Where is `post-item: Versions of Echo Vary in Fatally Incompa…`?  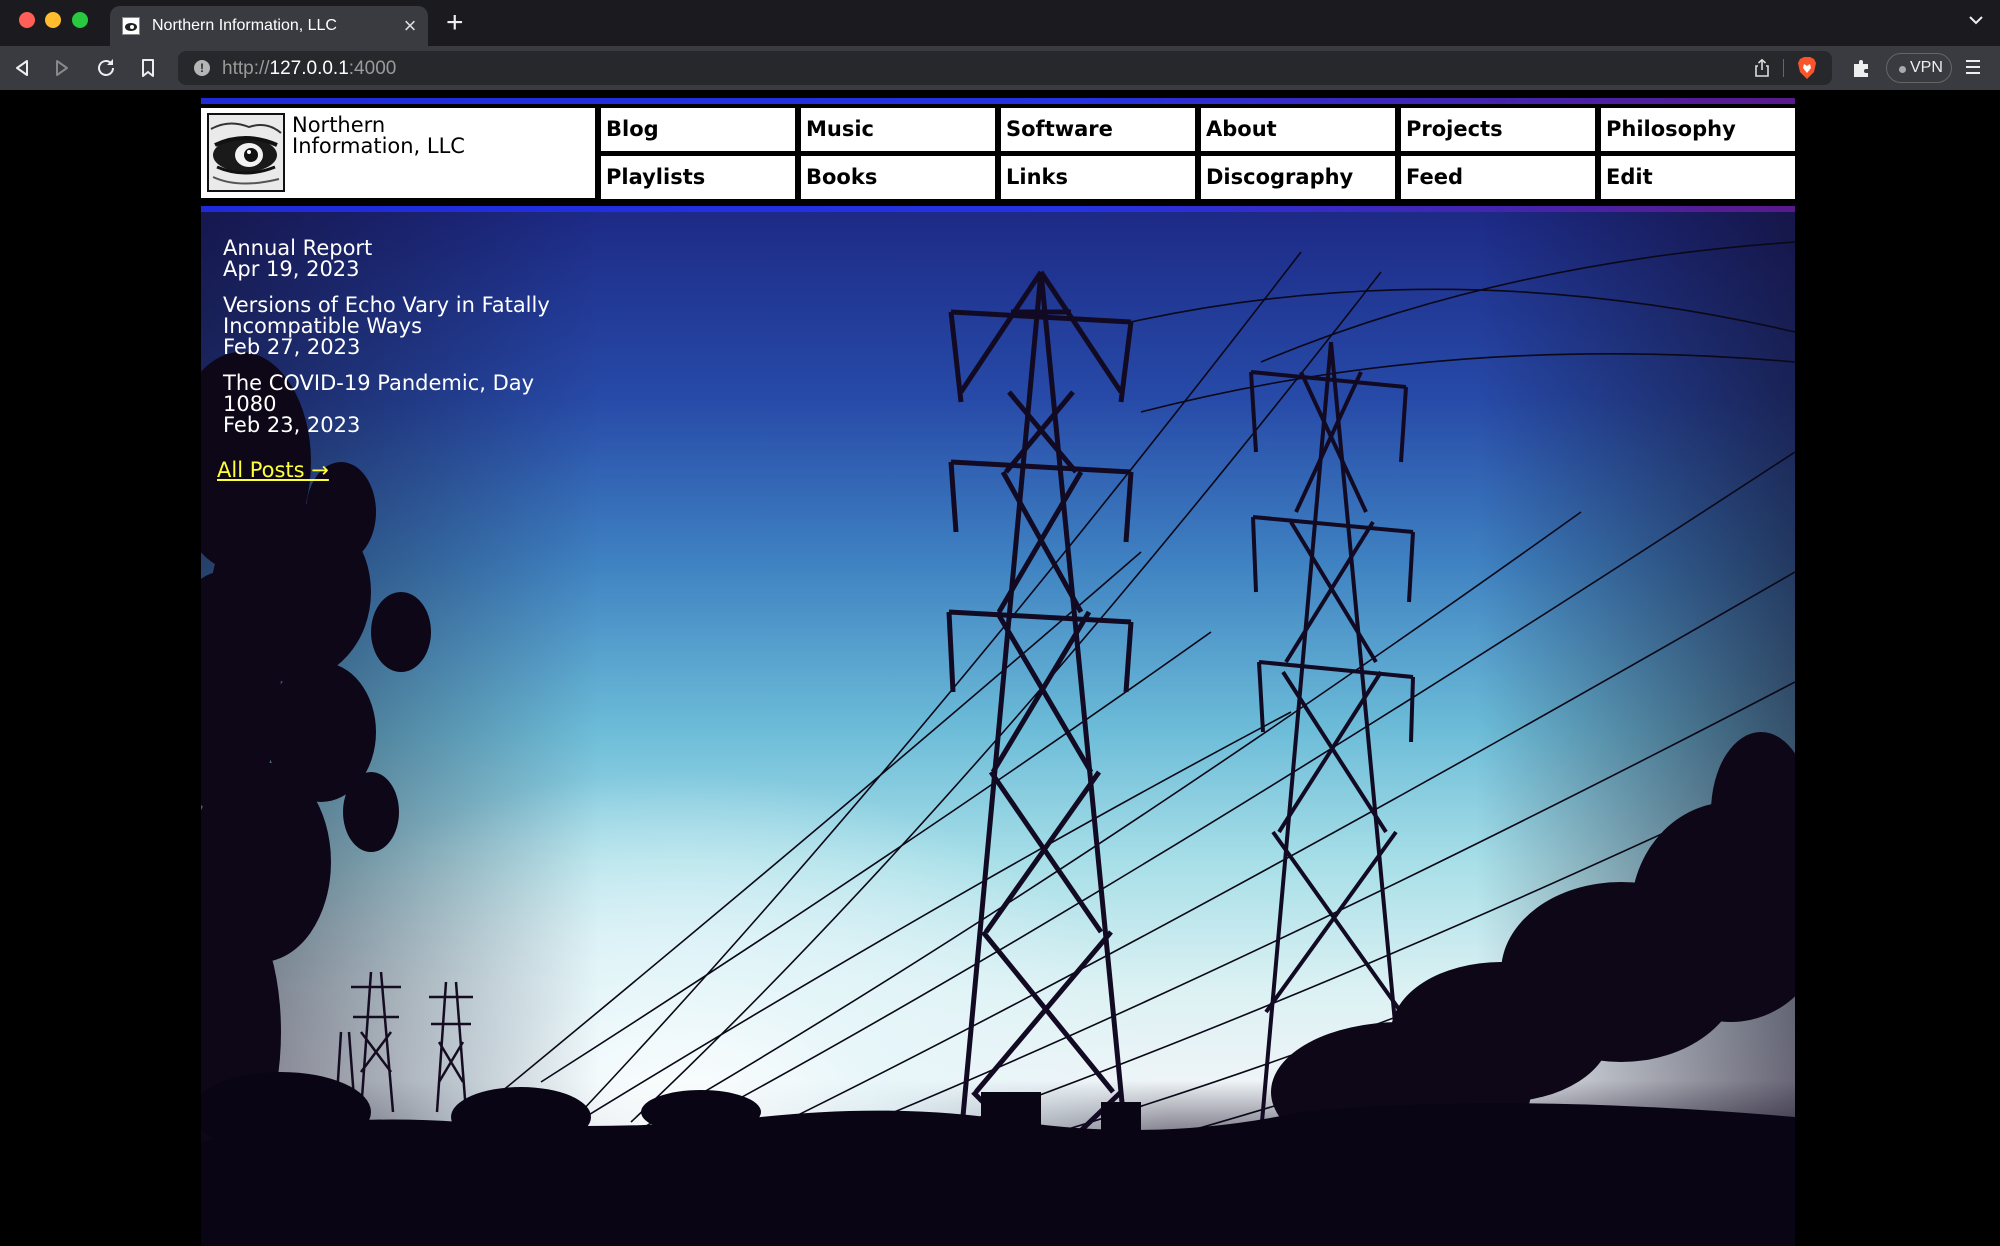 post-item: Versions of Echo Vary in Fatally Incompa… is located at coordinates (393, 326).